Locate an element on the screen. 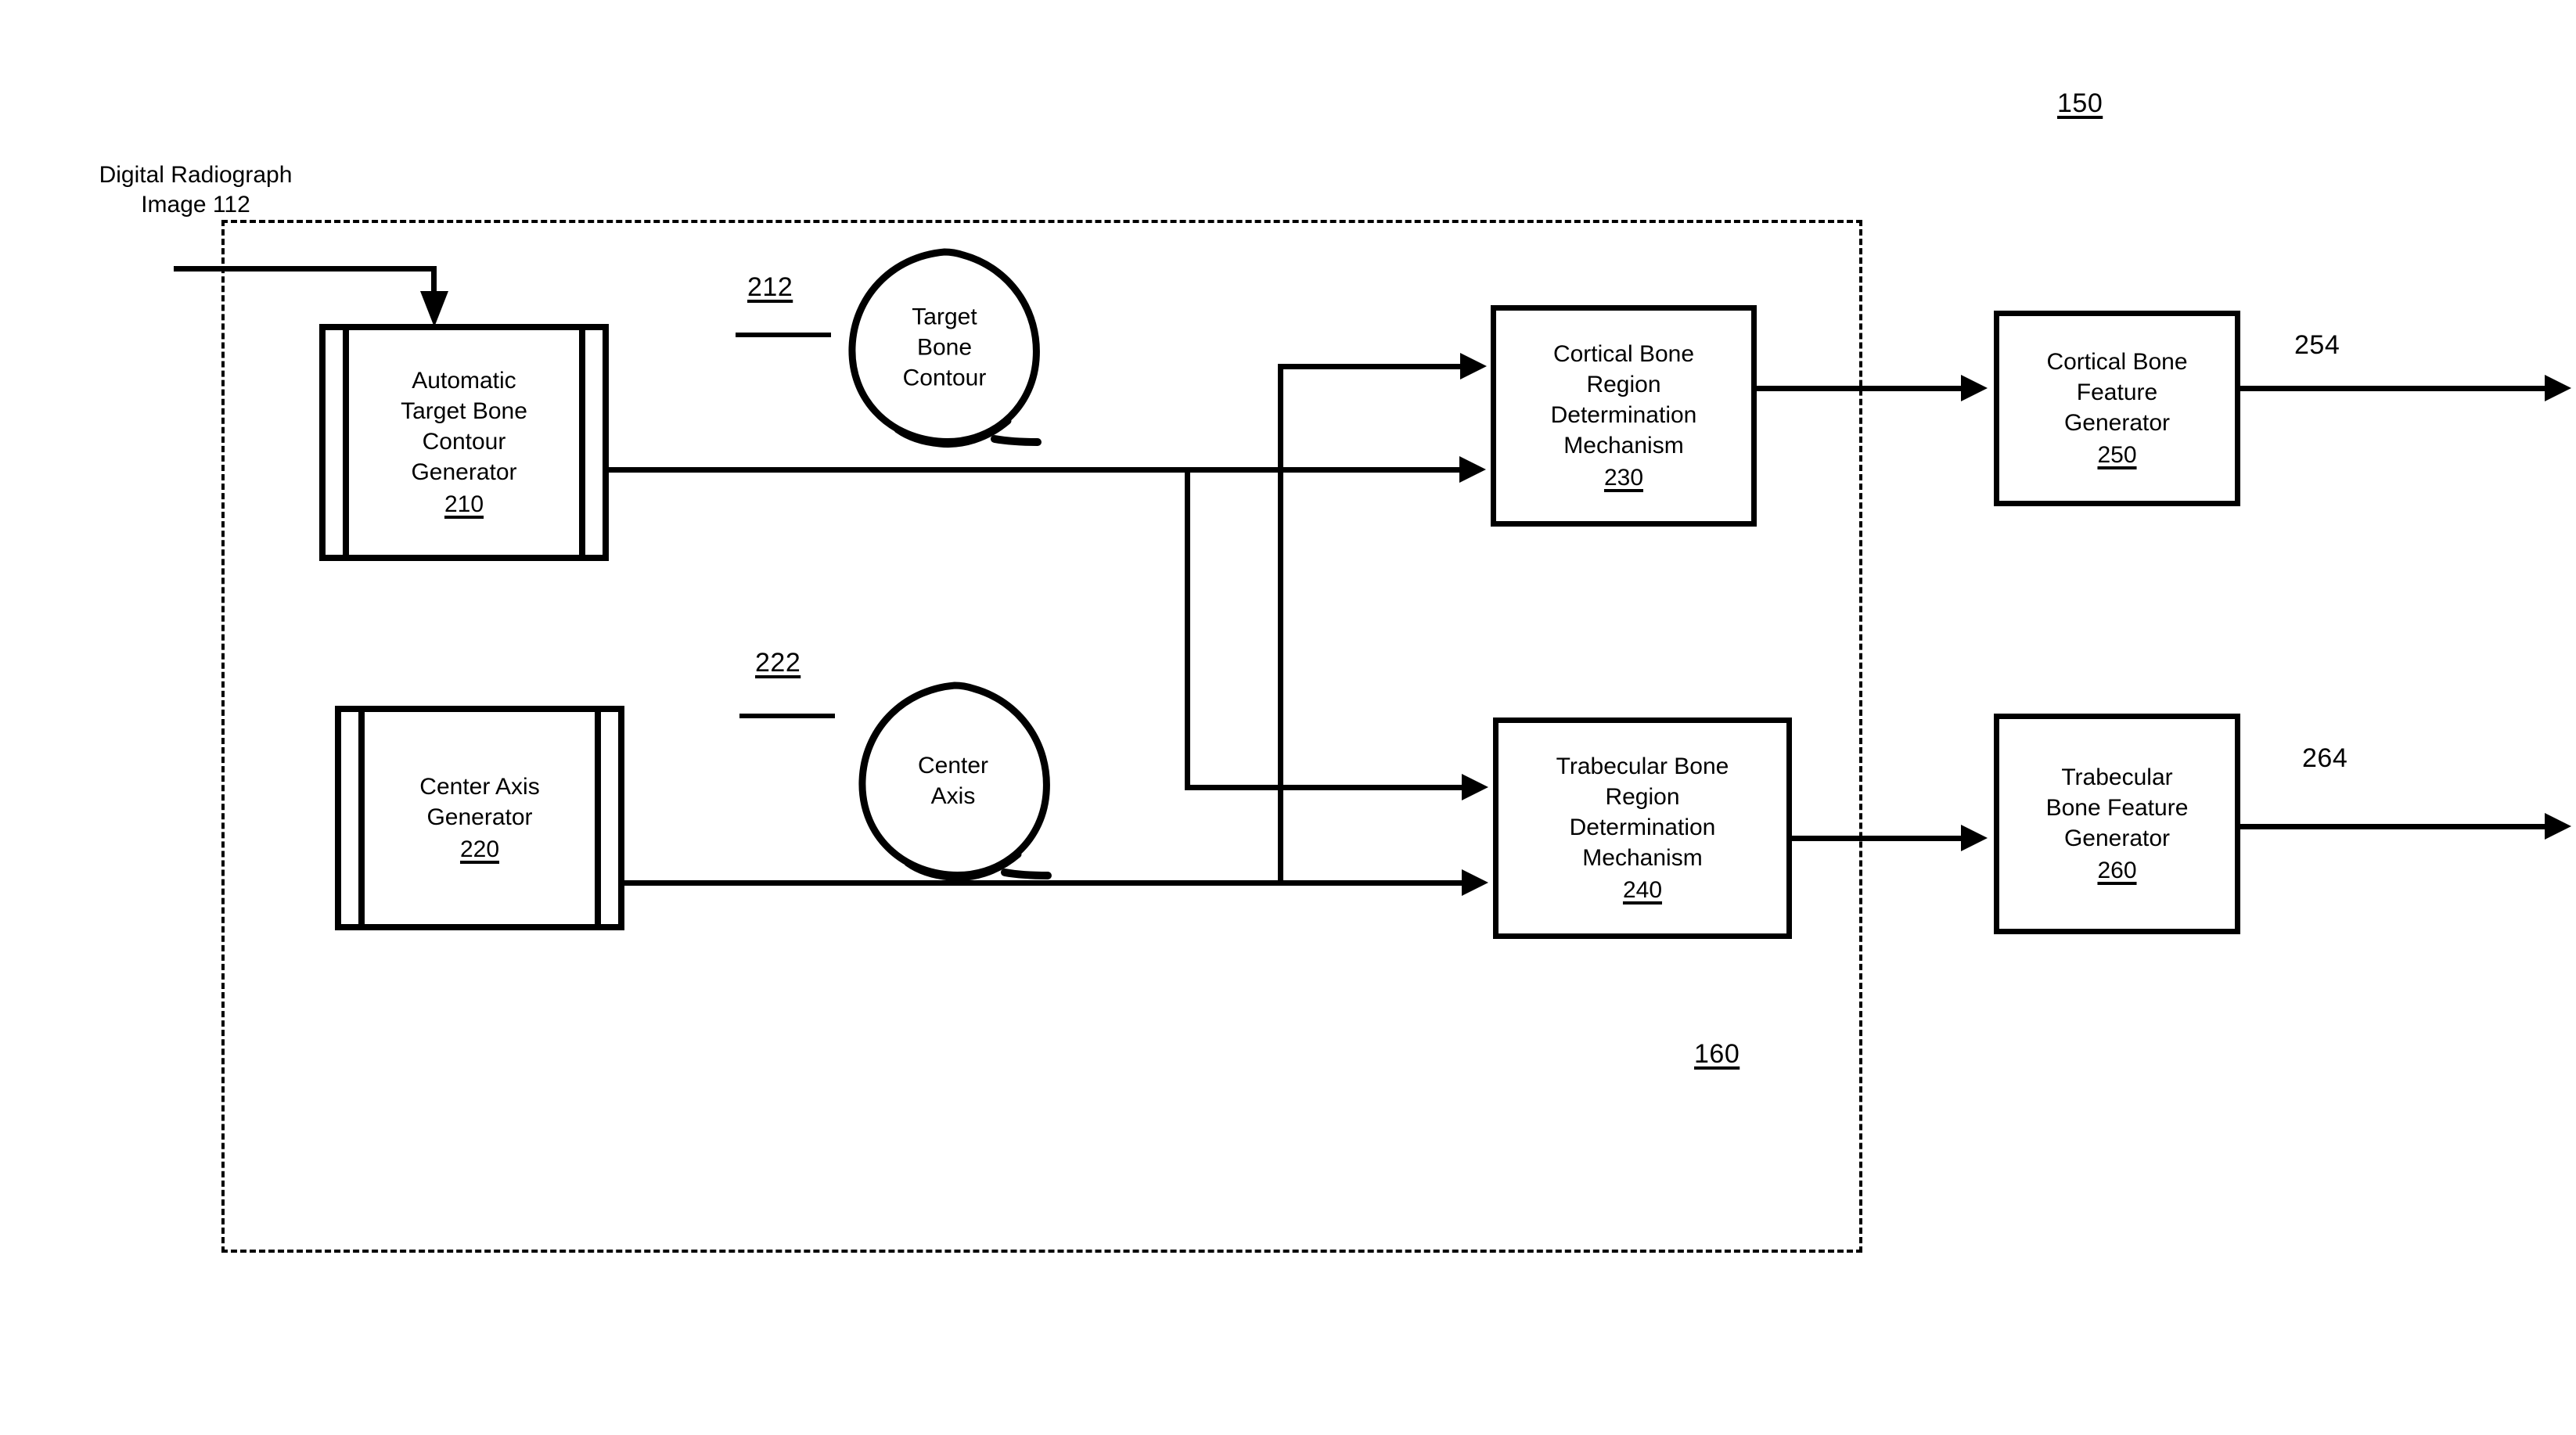  box-label-text: Trabecular Bone Feature Generator is located at coordinates (2117, 807).